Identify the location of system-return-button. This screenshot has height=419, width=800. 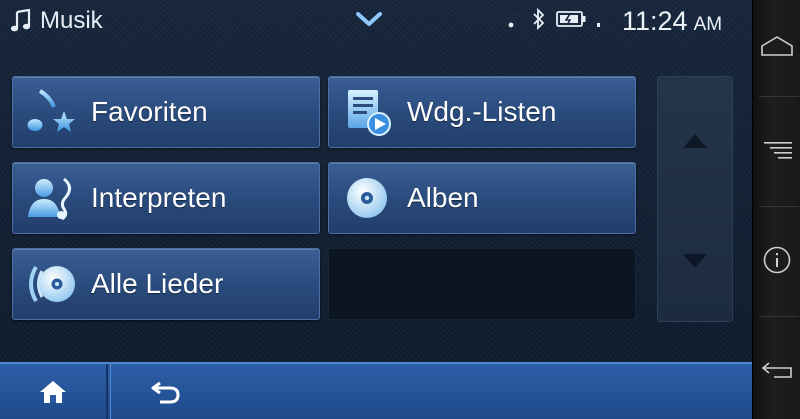
(776, 370).